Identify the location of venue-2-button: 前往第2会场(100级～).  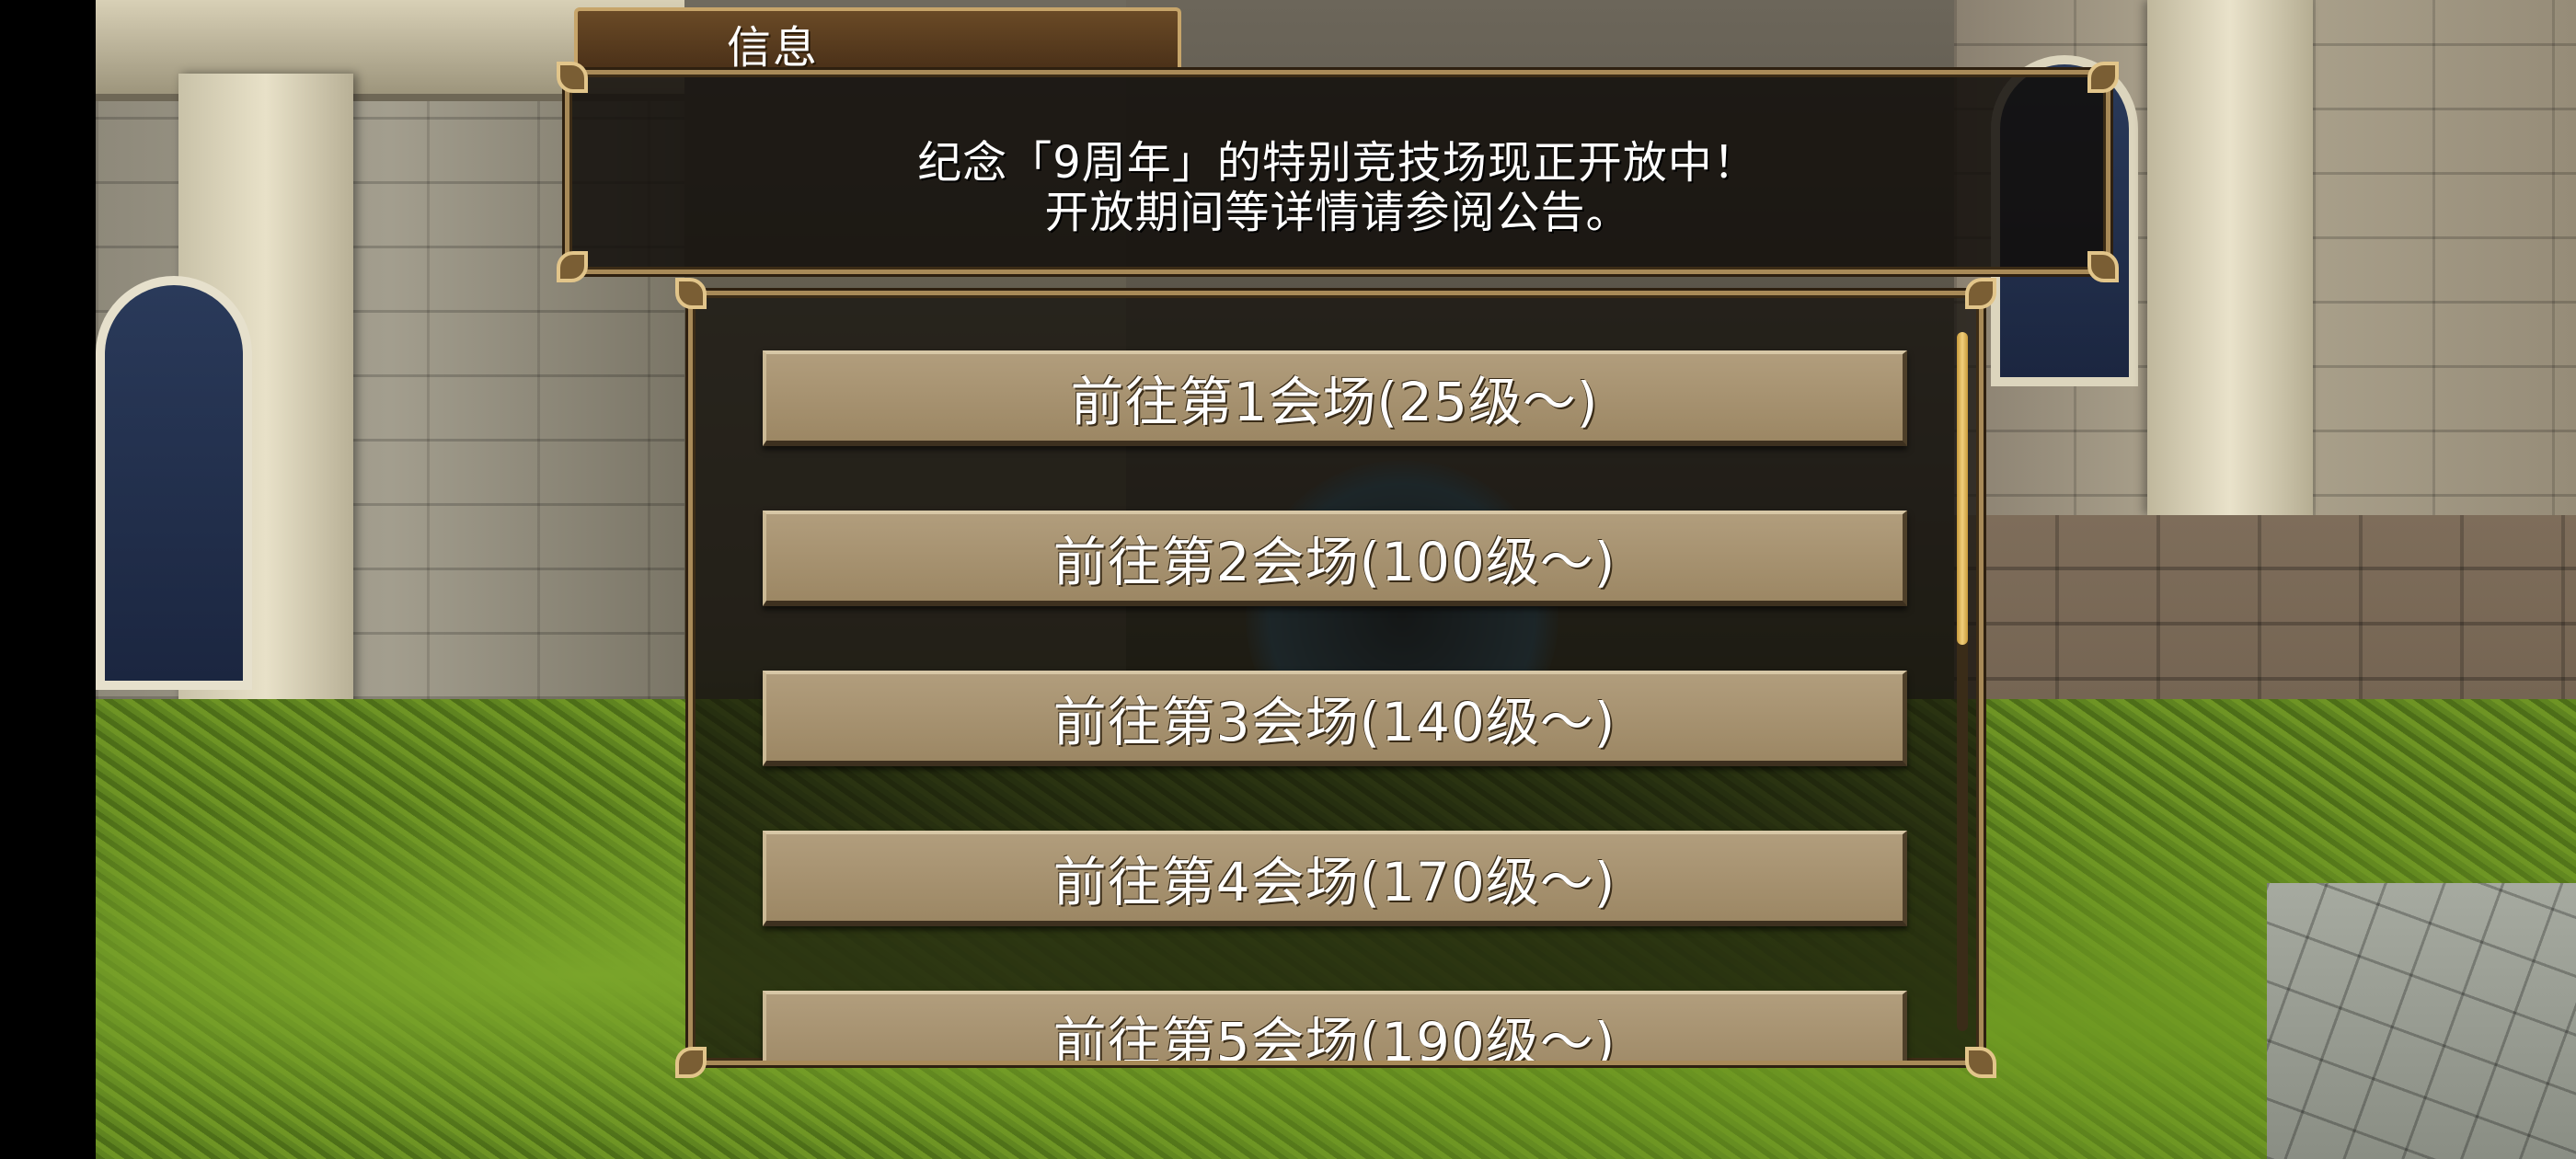
(1335, 558).